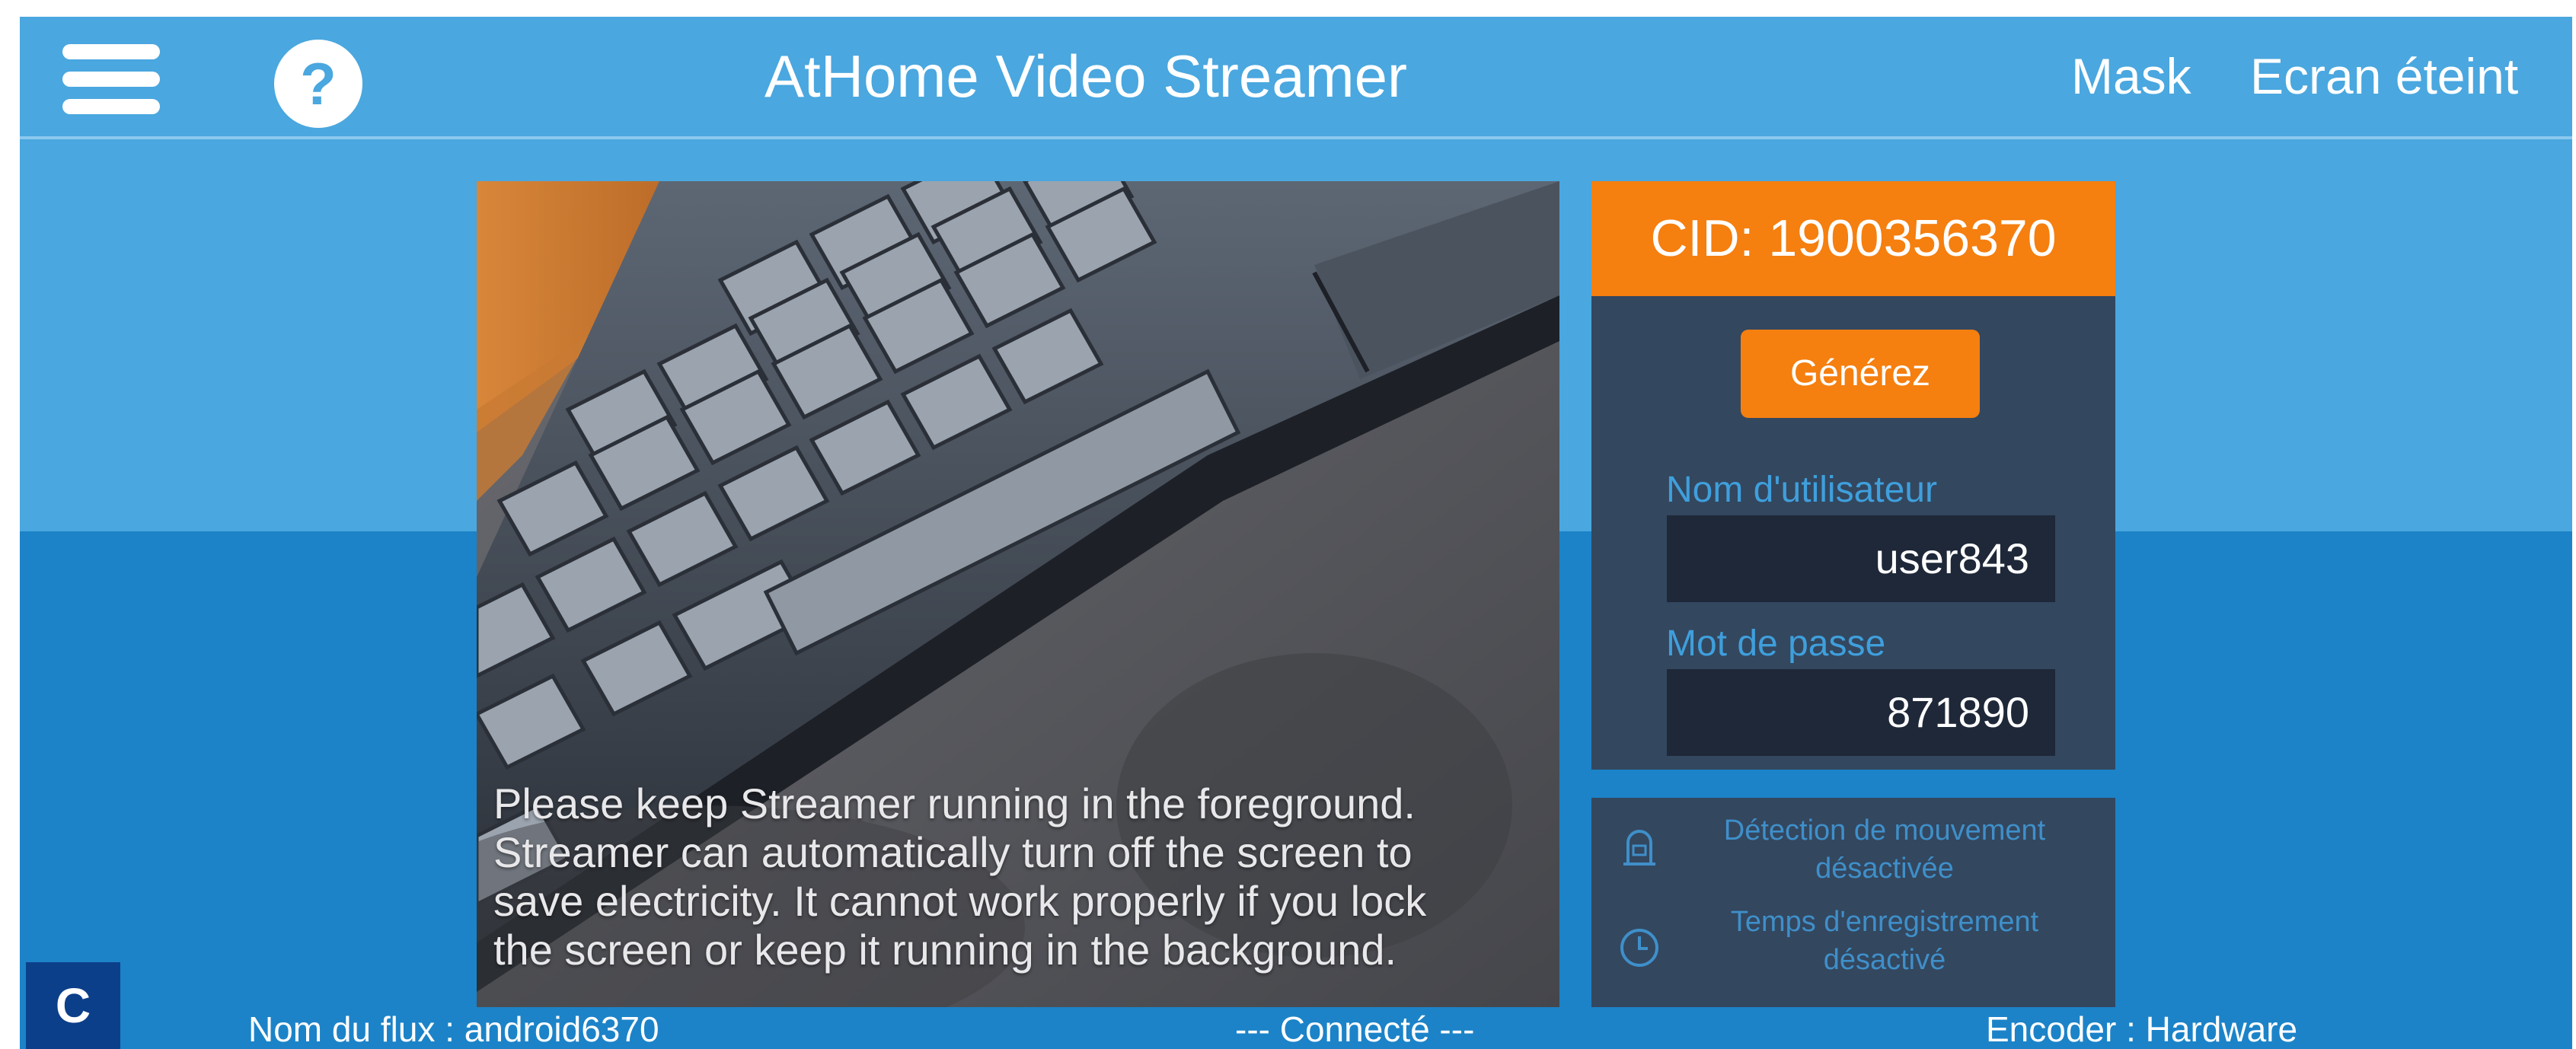 The width and height of the screenshot is (2576, 1049). What do you see at coordinates (1860, 374) in the screenshot?
I see `generate-button: Générez` at bounding box center [1860, 374].